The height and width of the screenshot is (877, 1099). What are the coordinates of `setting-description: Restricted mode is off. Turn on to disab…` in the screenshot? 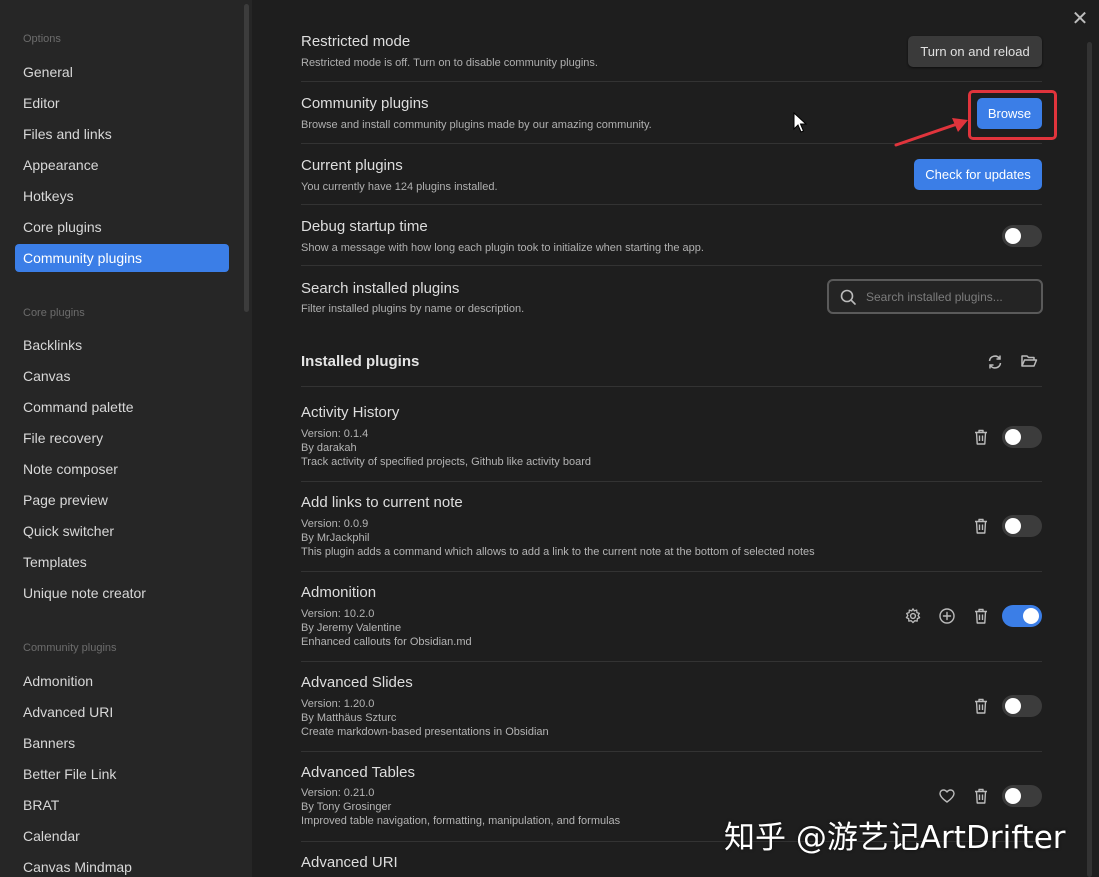 It's located at (449, 63).